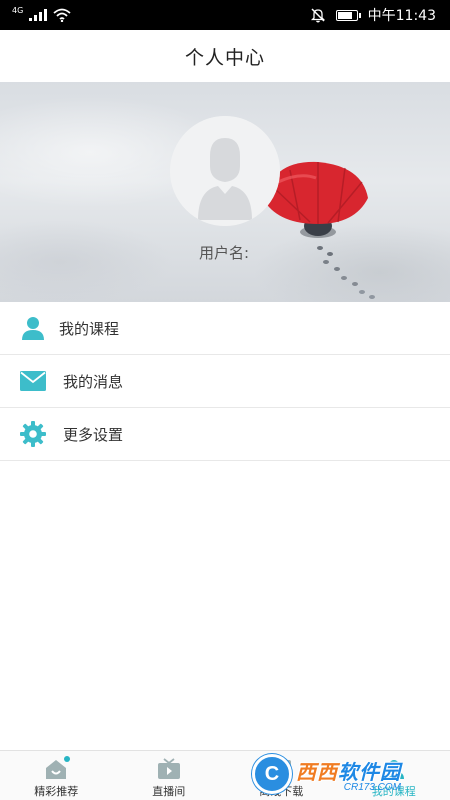  I want to click on page-title: 个人中心, so click(224, 57).